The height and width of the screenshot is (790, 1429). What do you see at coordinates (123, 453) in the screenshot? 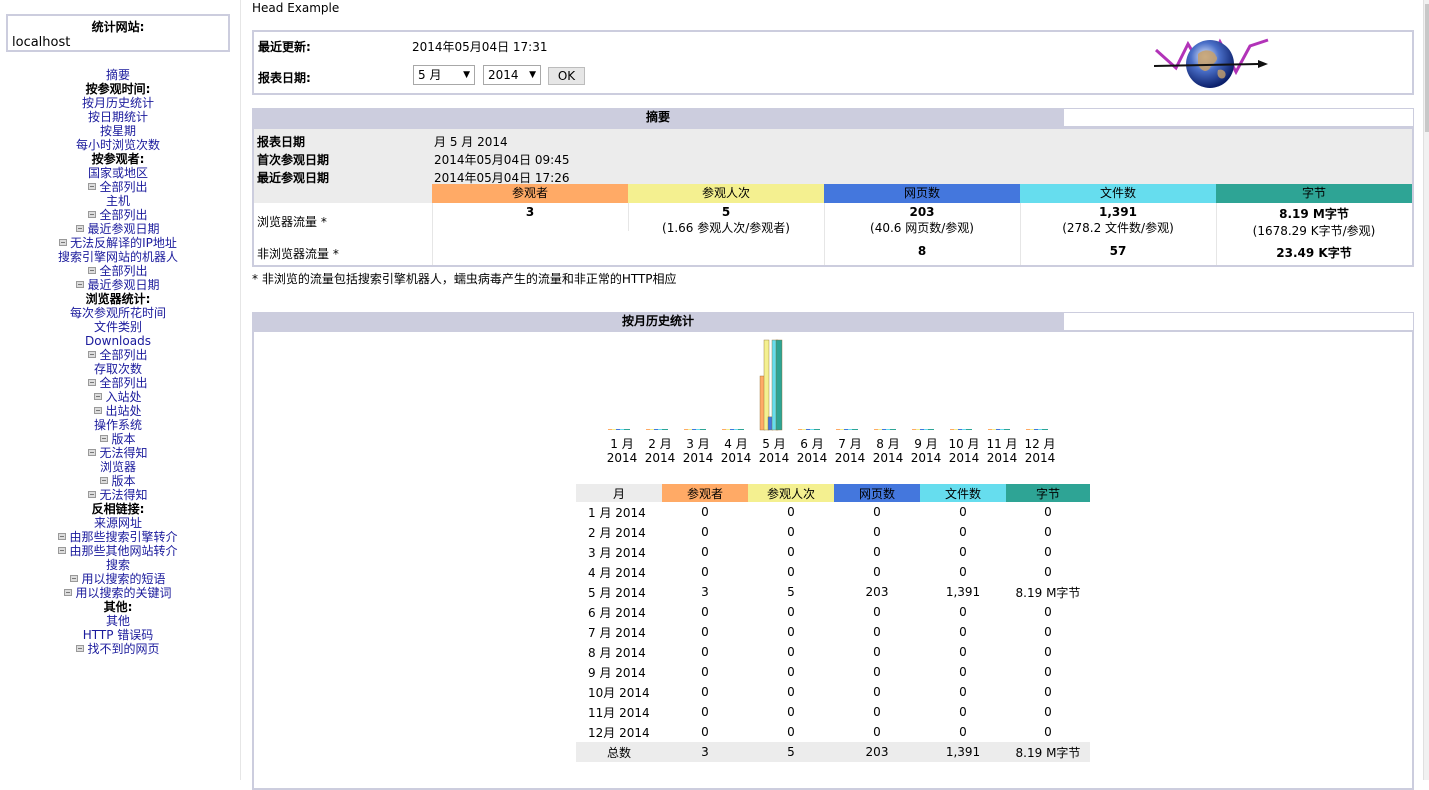
I see `nav-label: 无法得知` at bounding box center [123, 453].